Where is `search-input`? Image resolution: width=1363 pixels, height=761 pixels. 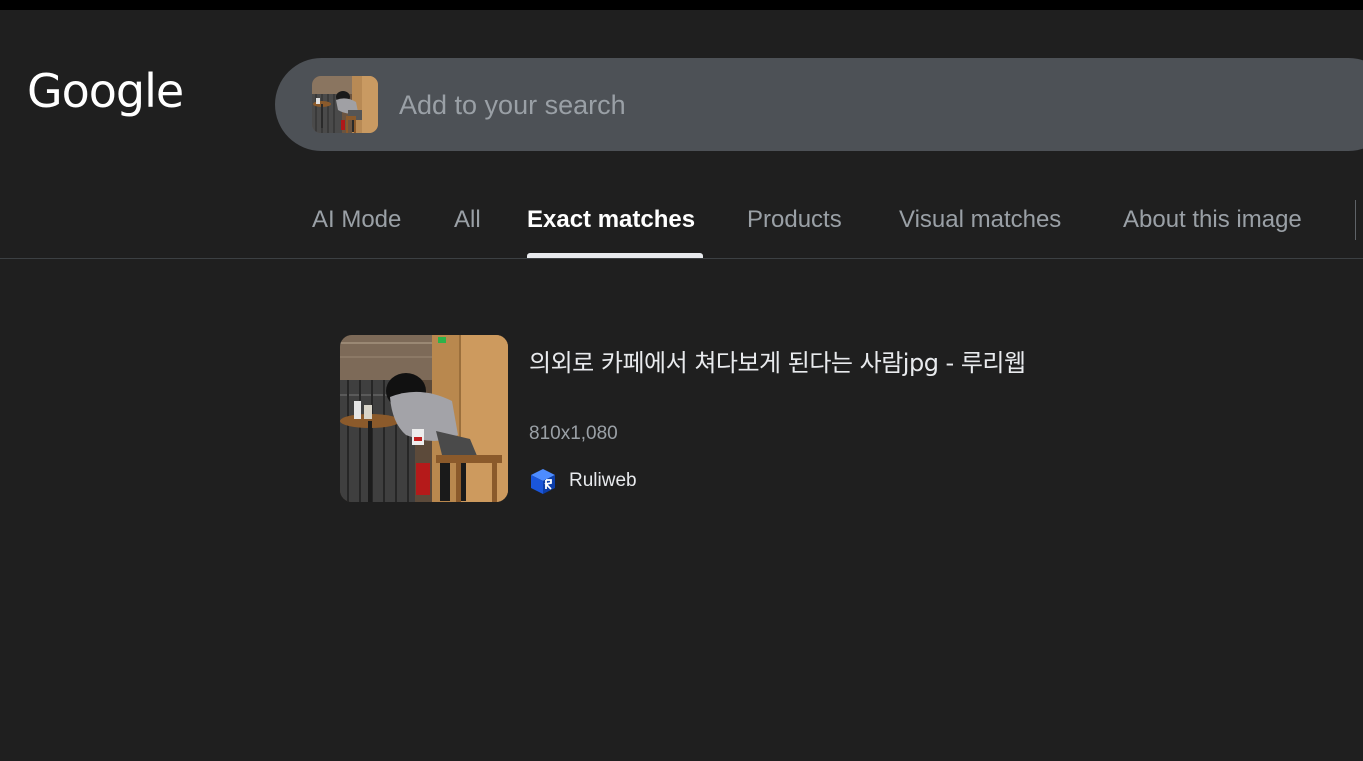
search-input is located at coordinates (749, 105).